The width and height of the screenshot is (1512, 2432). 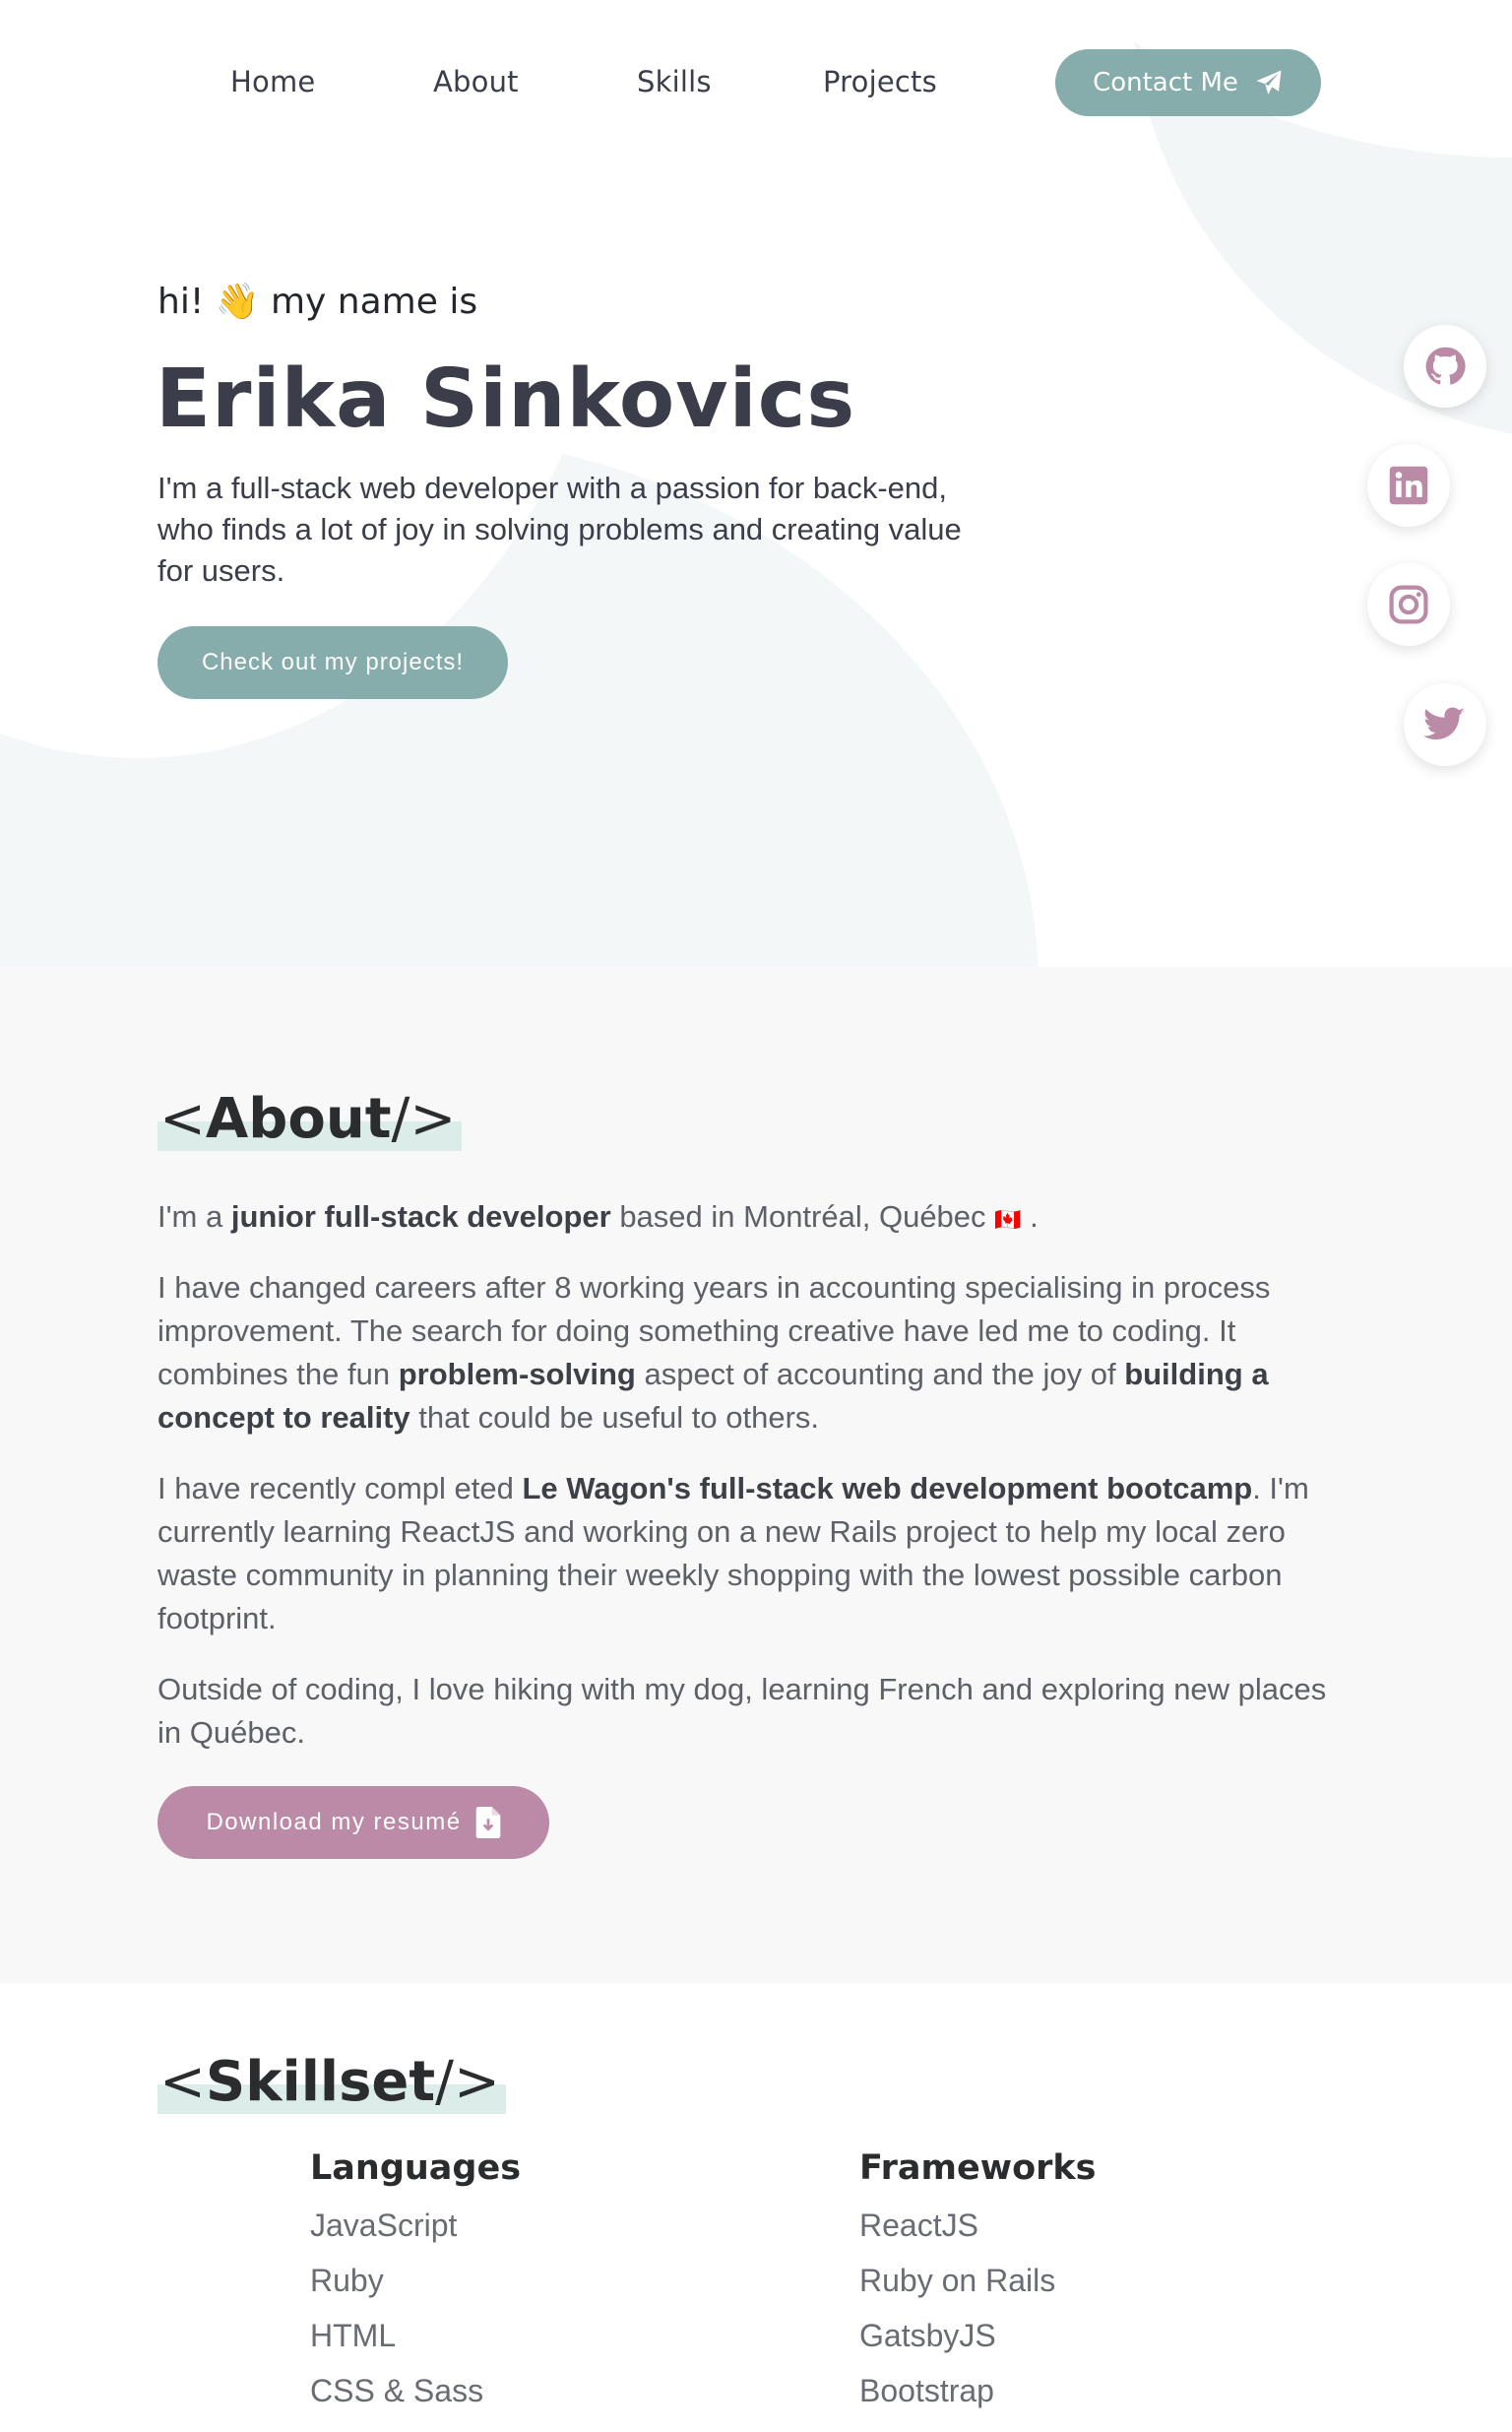 I want to click on top-nav: Home About Skills Projects Contact Me, so click(x=756, y=82).